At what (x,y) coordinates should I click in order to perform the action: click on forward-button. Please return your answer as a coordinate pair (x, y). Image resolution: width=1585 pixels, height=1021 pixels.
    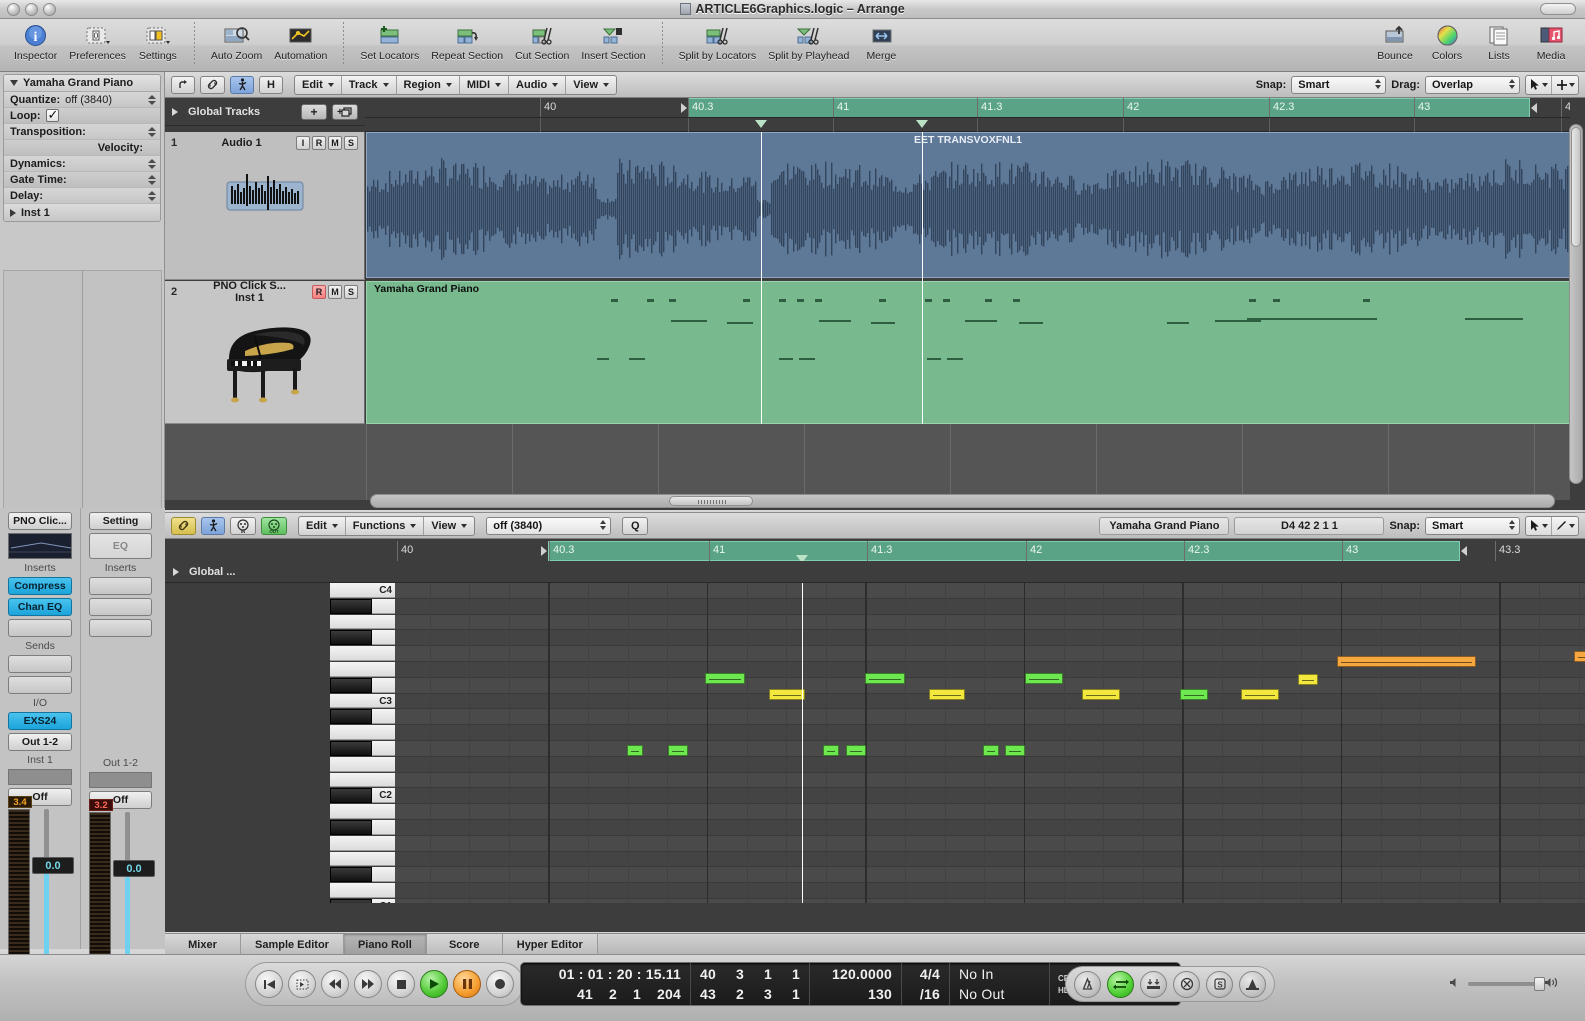
    Looking at the image, I should click on (368, 984).